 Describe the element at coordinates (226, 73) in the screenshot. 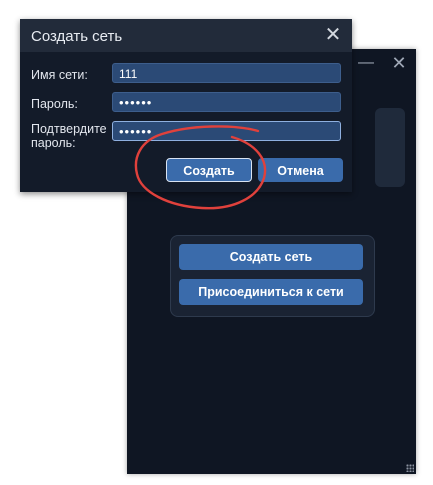

I see `network-name-input: 111` at that location.